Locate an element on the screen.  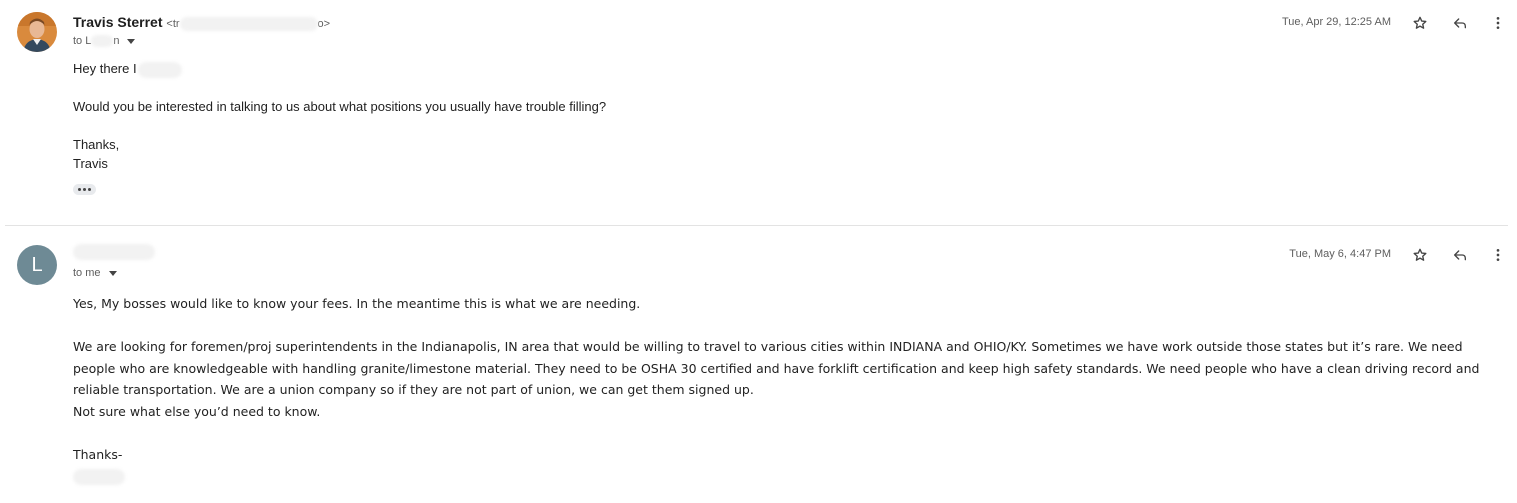
signoff-line: Thanks- is located at coordinates (98, 454).